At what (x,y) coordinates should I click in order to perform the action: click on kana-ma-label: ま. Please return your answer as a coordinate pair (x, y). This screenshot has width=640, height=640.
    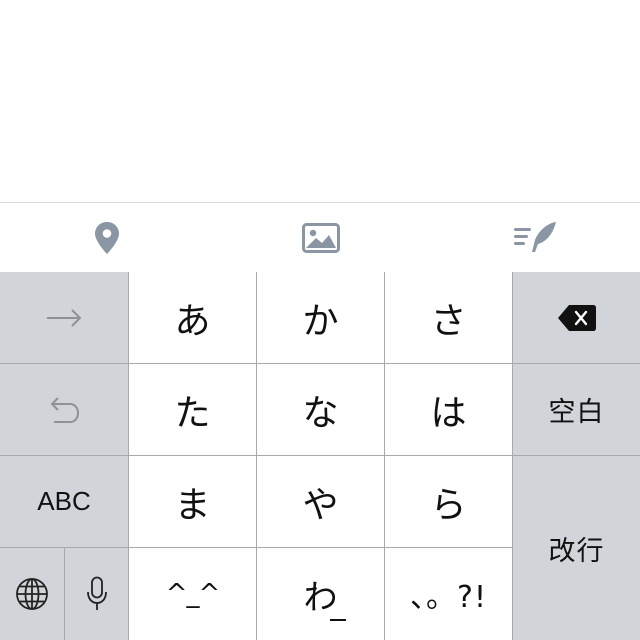
    Looking at the image, I should click on (192, 505).